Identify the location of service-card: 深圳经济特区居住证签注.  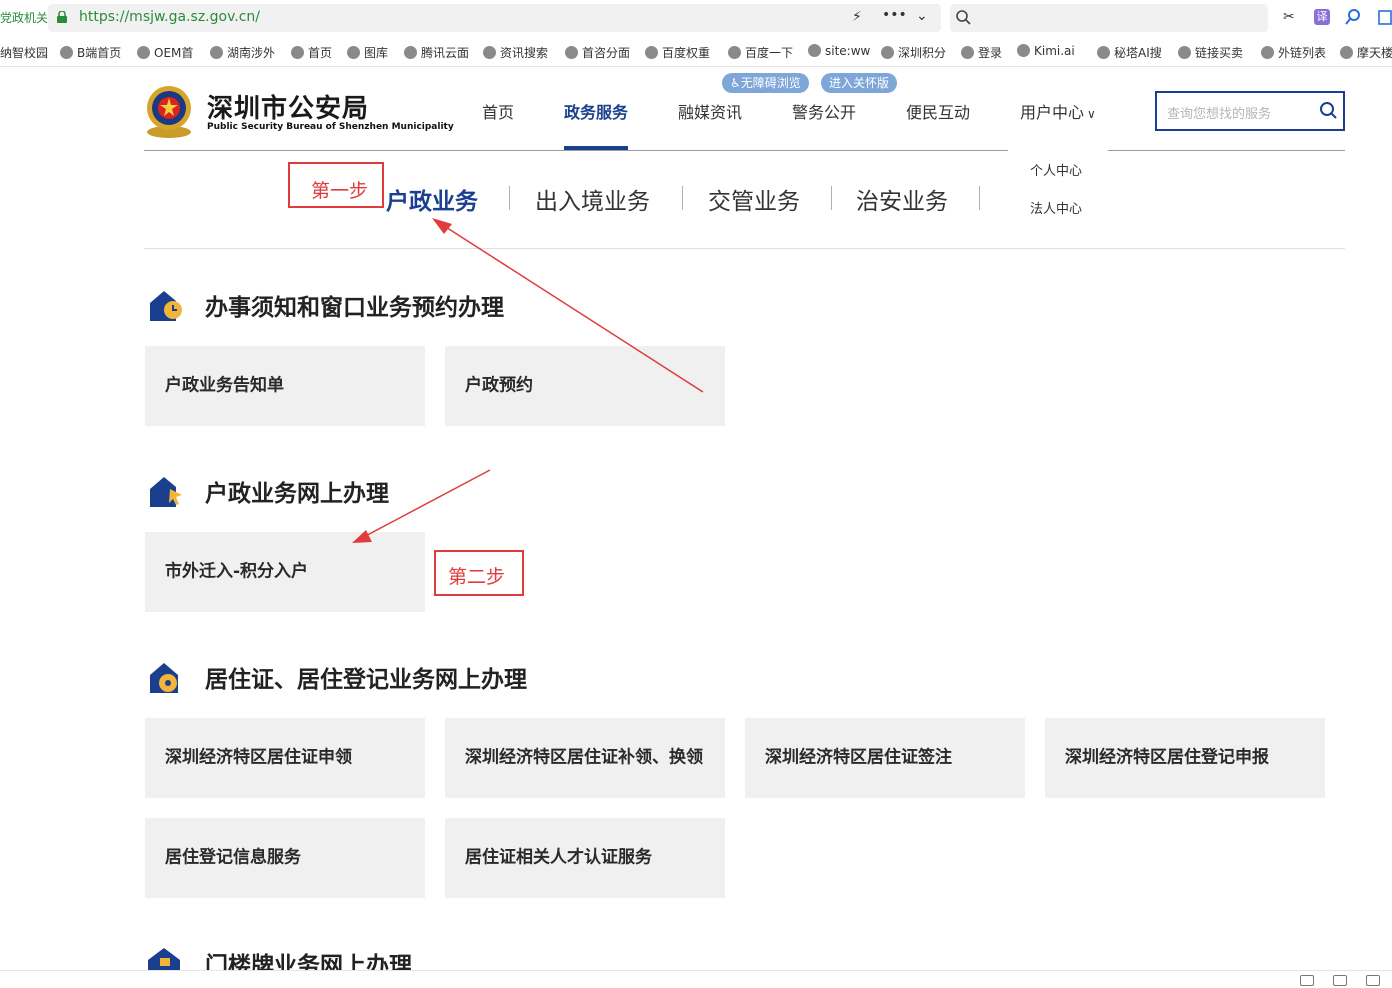
(885, 758).